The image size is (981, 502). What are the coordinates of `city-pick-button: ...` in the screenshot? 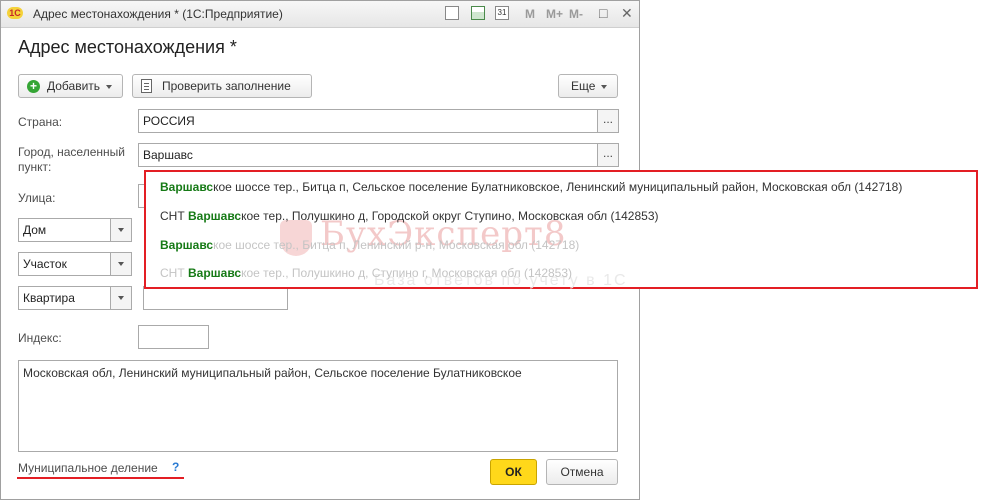 It's located at (608, 155).